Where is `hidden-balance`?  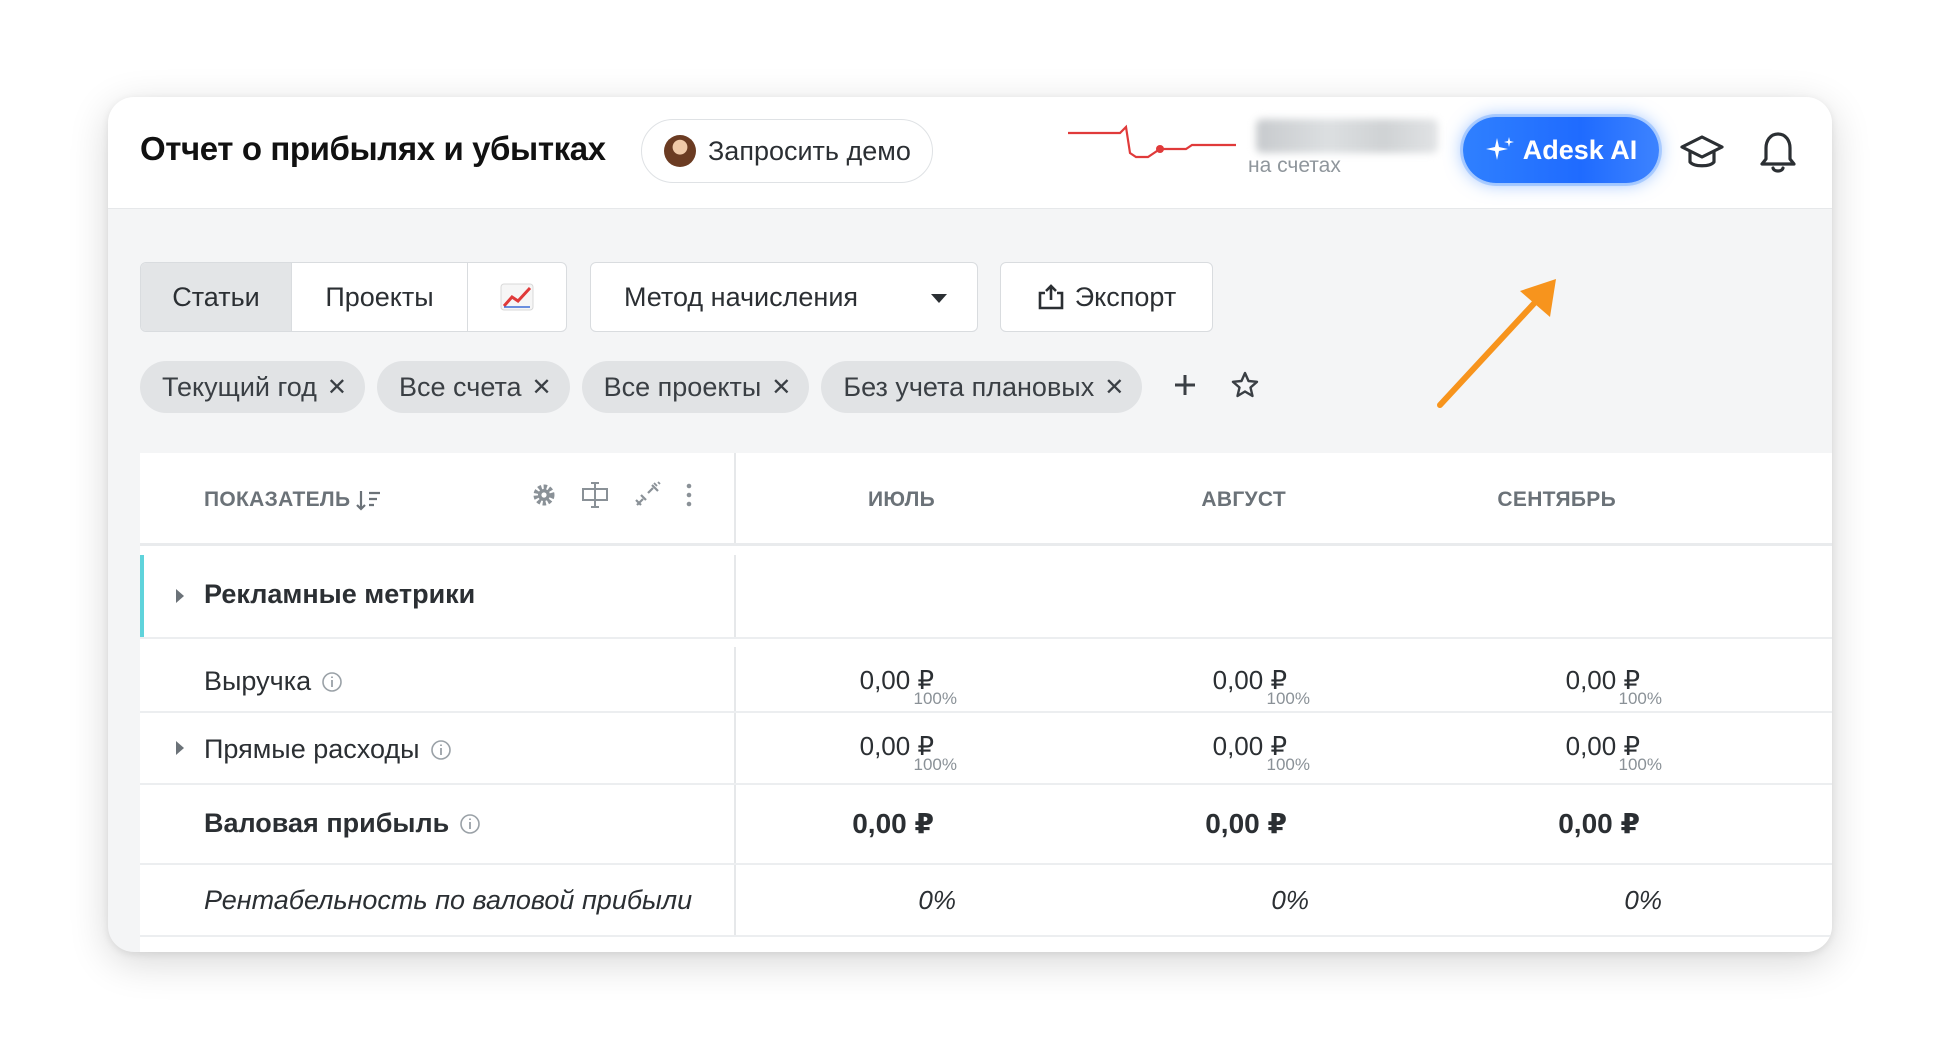
hidden-balance is located at coordinates (1347, 136).